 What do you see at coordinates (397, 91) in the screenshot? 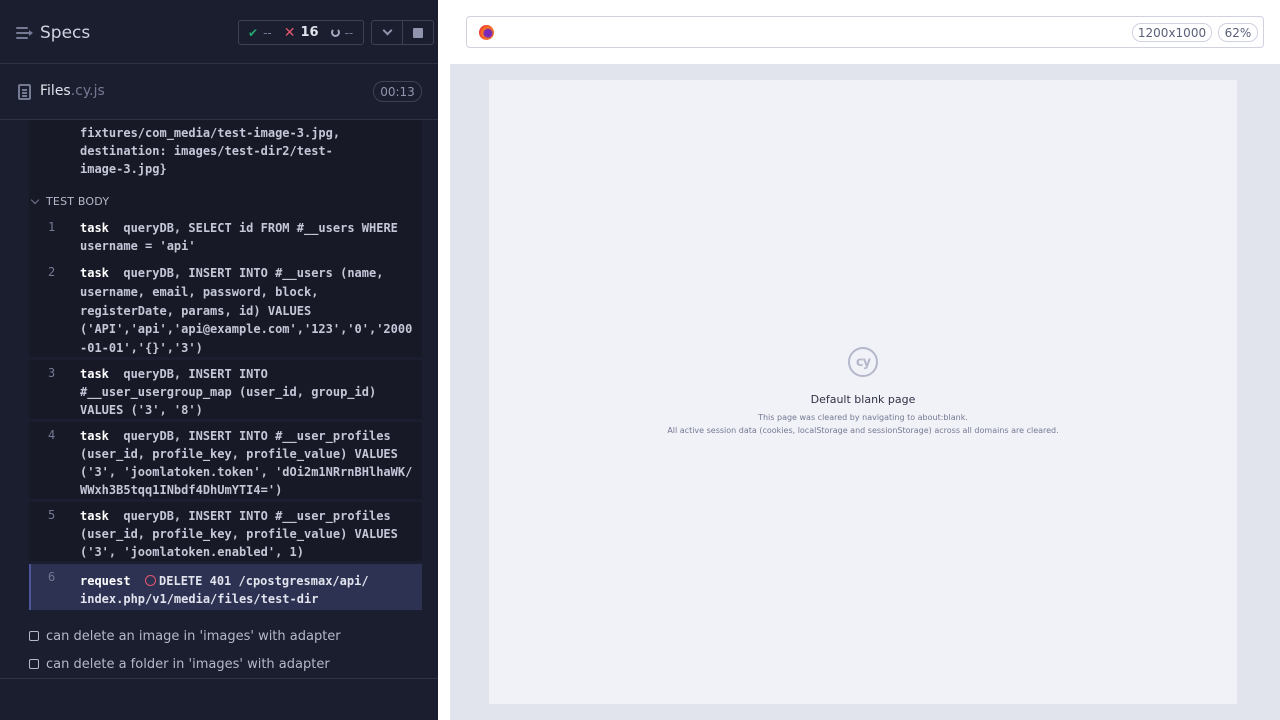
I see `run-duration: 00:13` at bounding box center [397, 91].